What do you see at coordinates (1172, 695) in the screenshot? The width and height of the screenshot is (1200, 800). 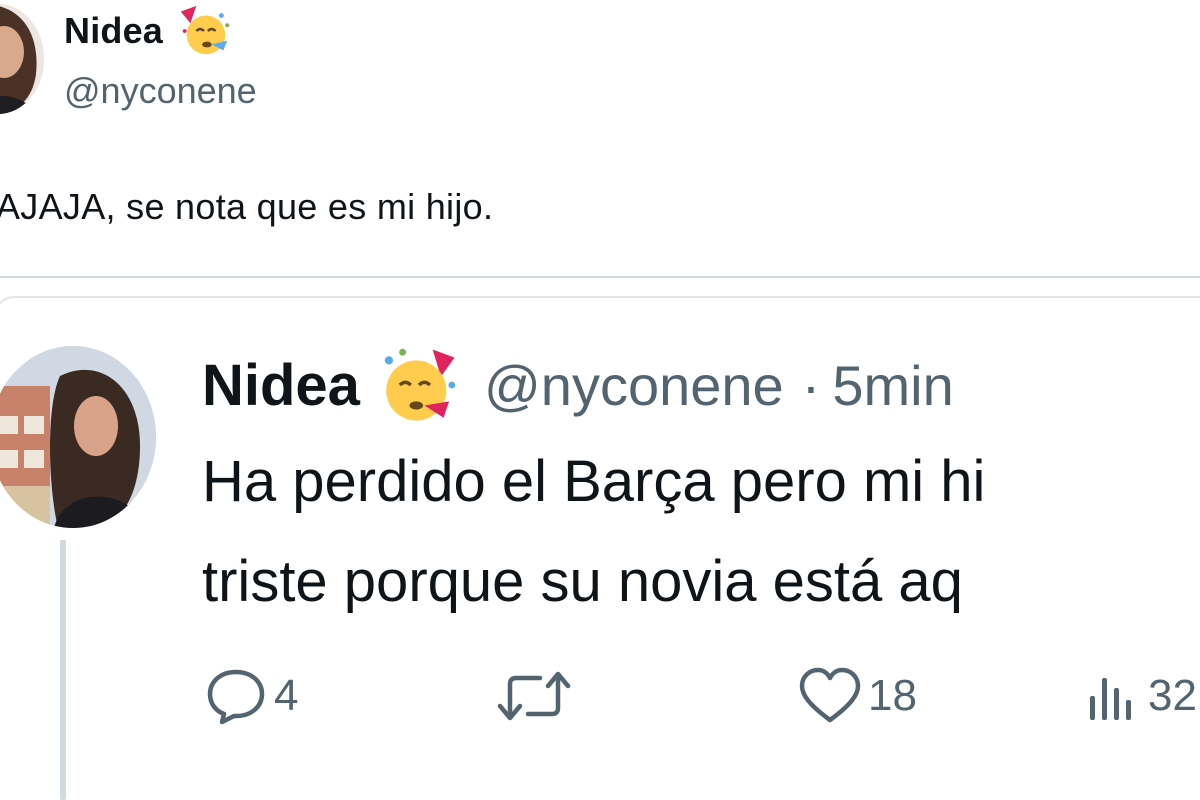 I see `views-count: 32` at bounding box center [1172, 695].